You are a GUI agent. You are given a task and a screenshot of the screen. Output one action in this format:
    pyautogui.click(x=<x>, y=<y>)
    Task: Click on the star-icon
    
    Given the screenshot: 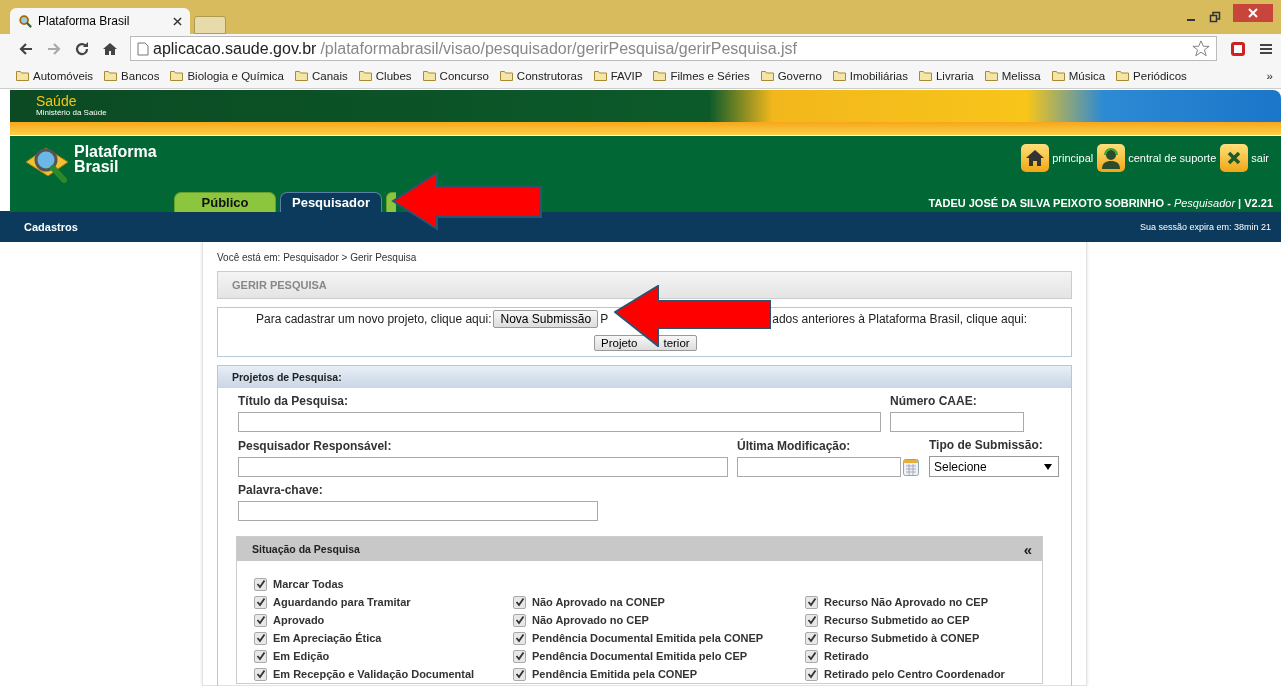 What is the action you would take?
    pyautogui.click(x=1201, y=48)
    